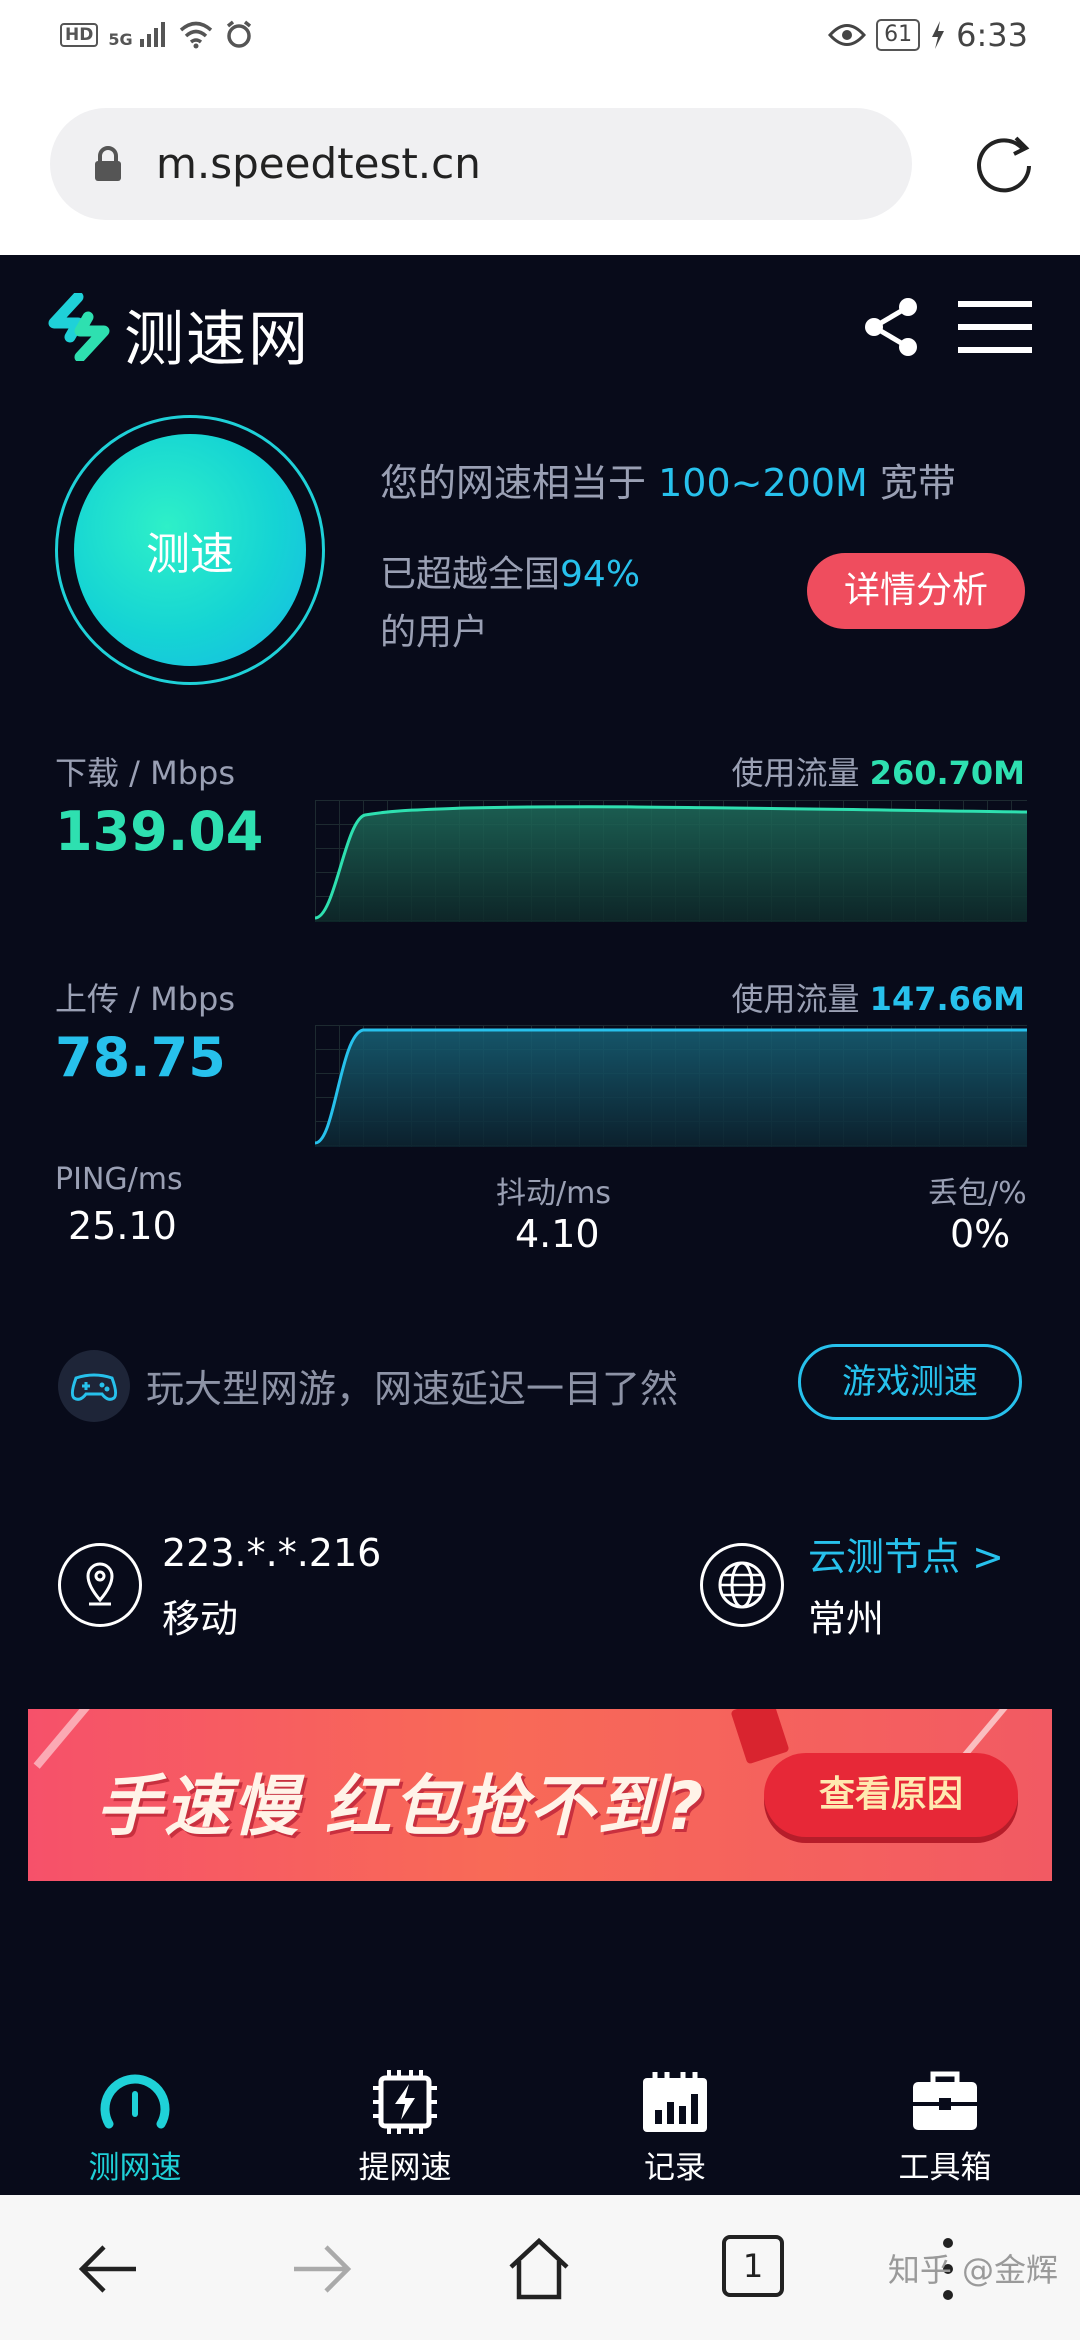 The width and height of the screenshot is (1080, 2340). I want to click on eye-icon, so click(847, 35).